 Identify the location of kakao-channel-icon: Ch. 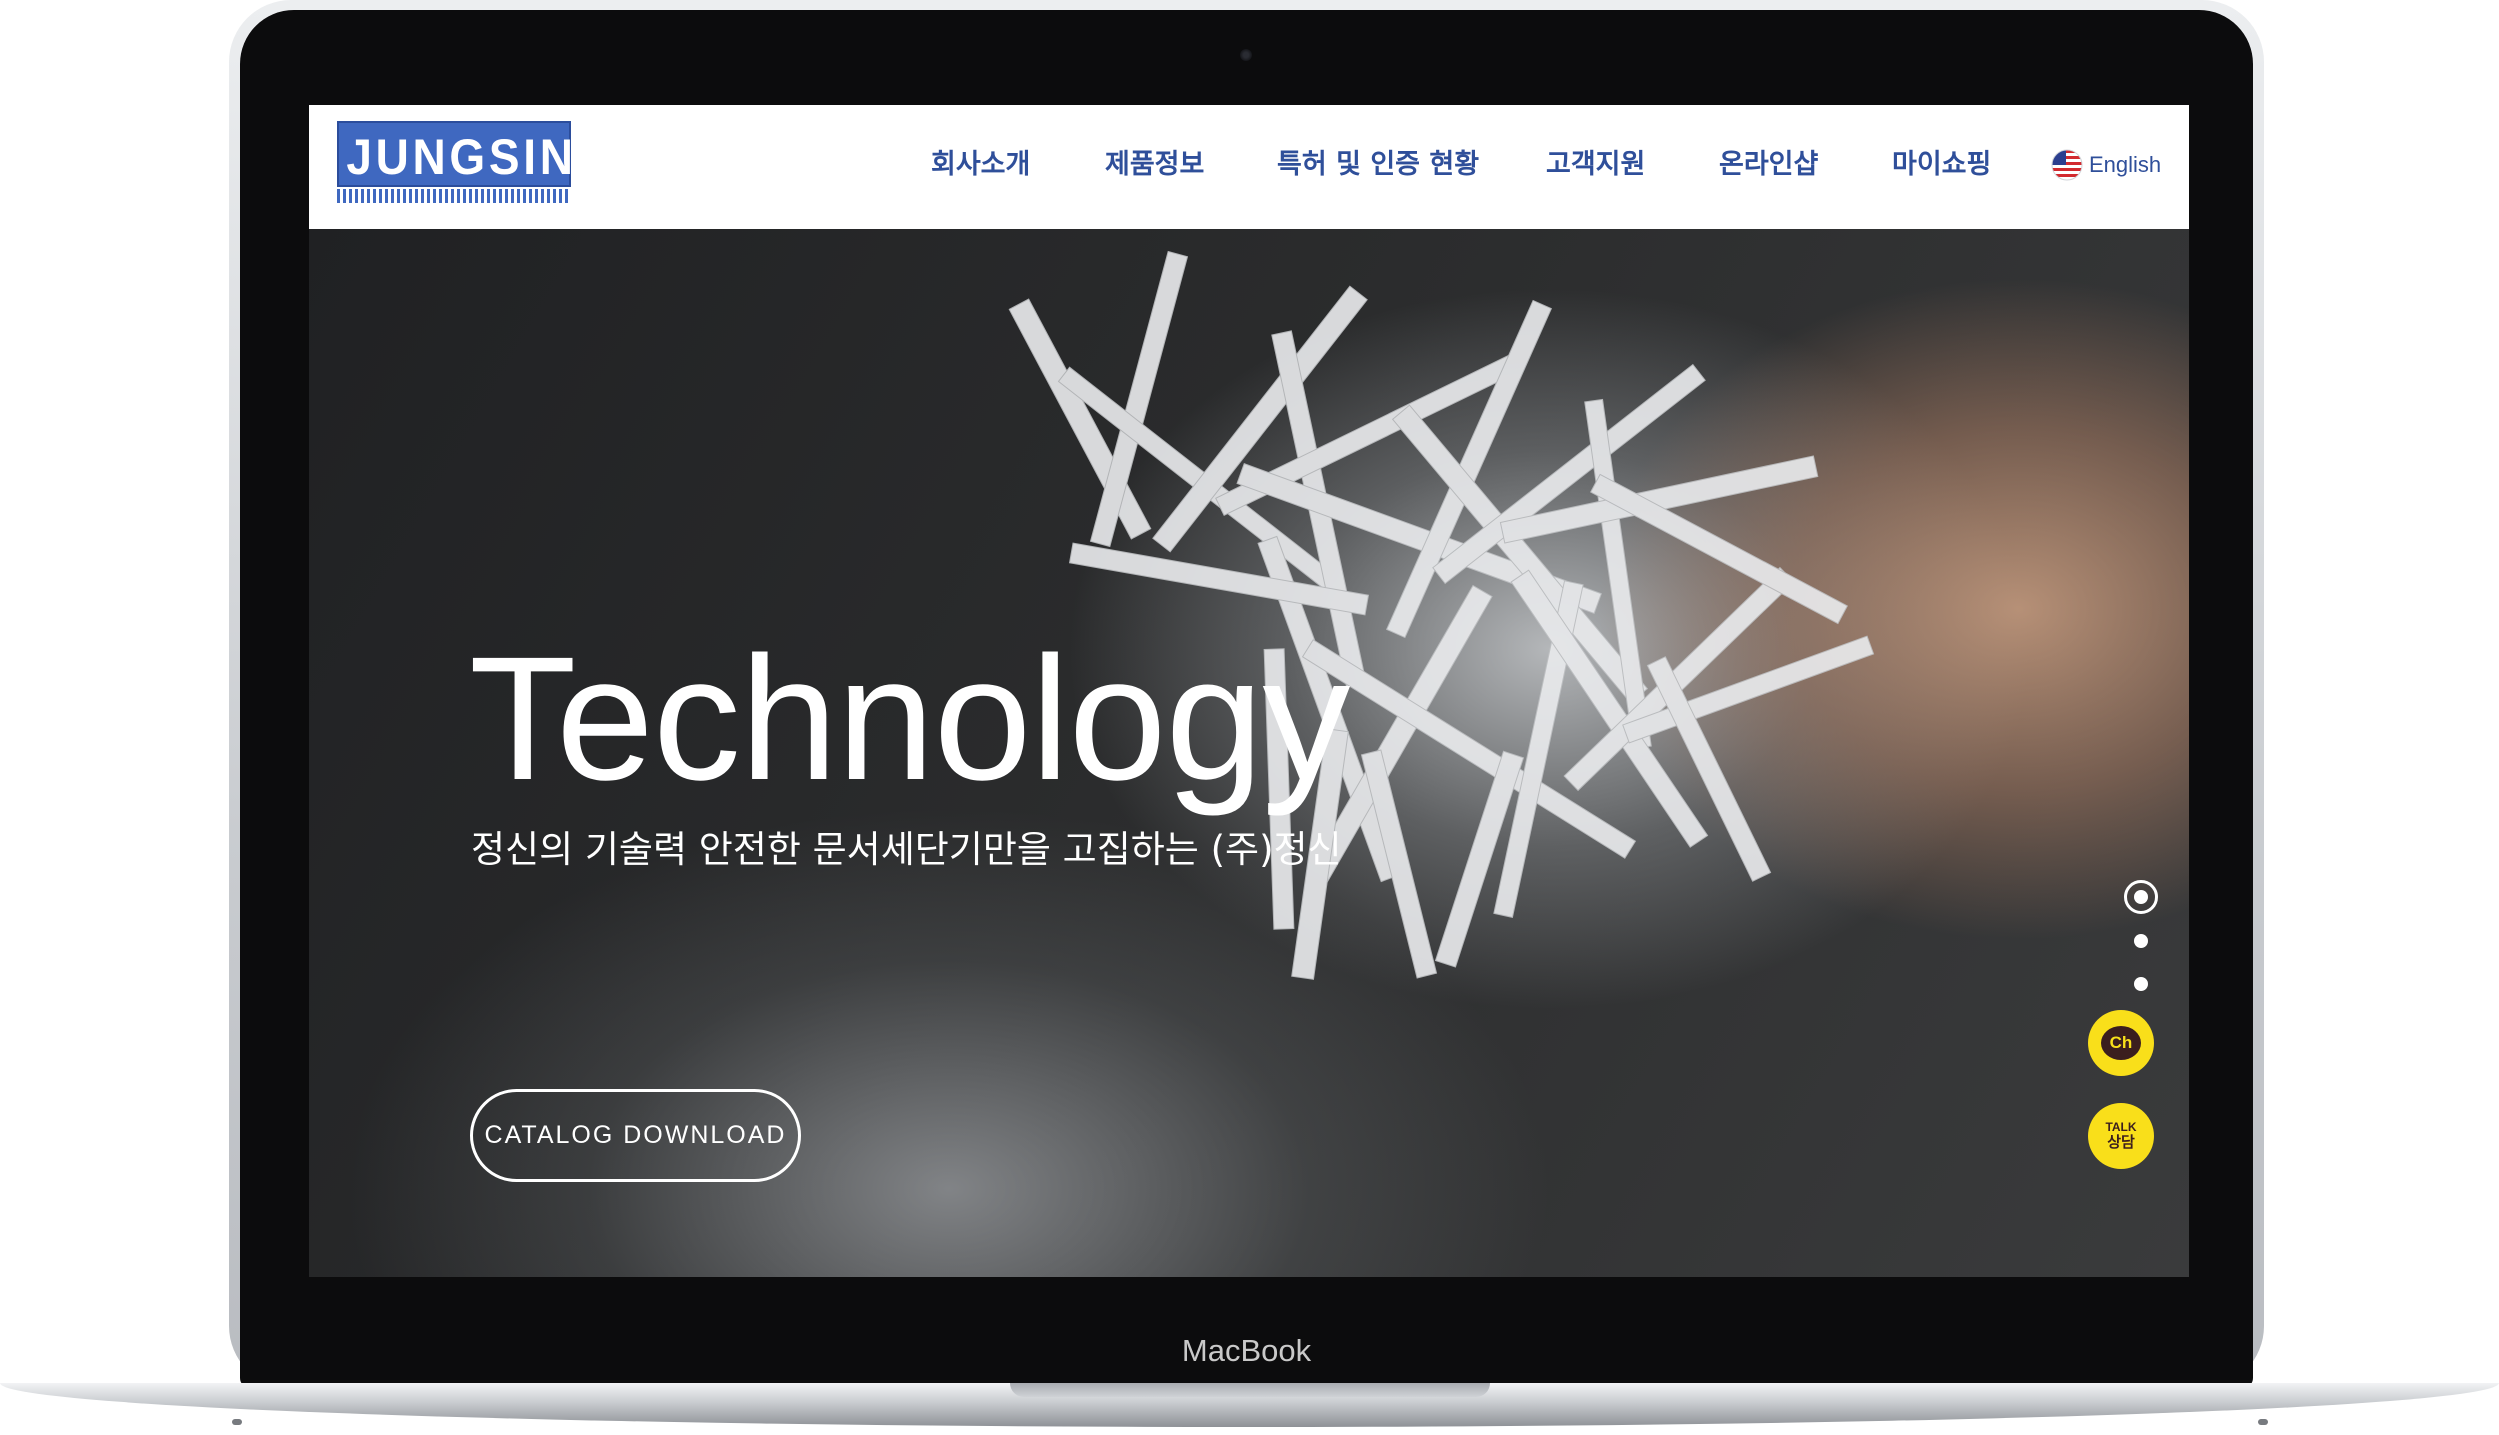
(2121, 1043).